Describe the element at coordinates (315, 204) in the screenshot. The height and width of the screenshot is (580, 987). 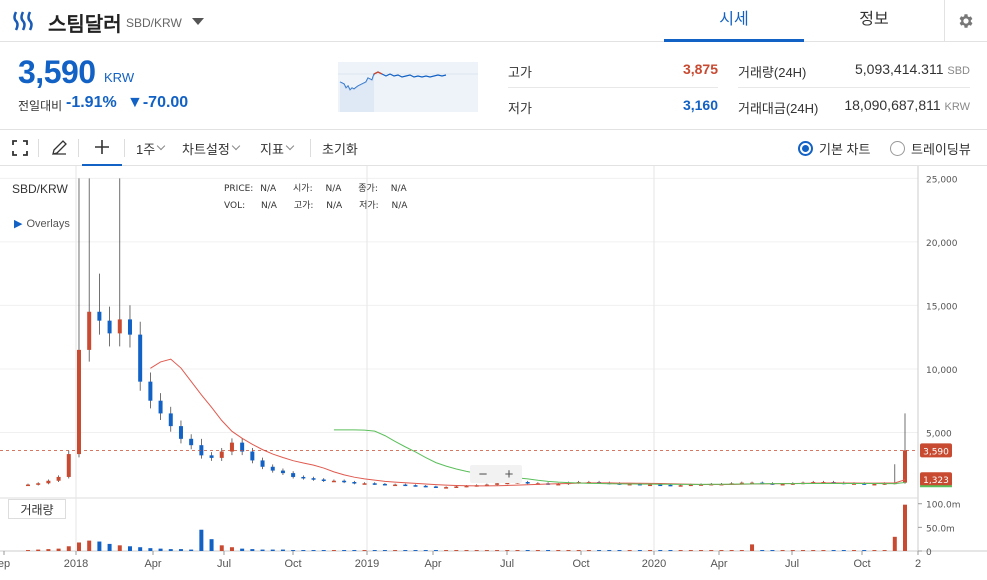
I see `ohlc-row-2: VOL: N/A 고가: N/A 저가: N/A` at that location.